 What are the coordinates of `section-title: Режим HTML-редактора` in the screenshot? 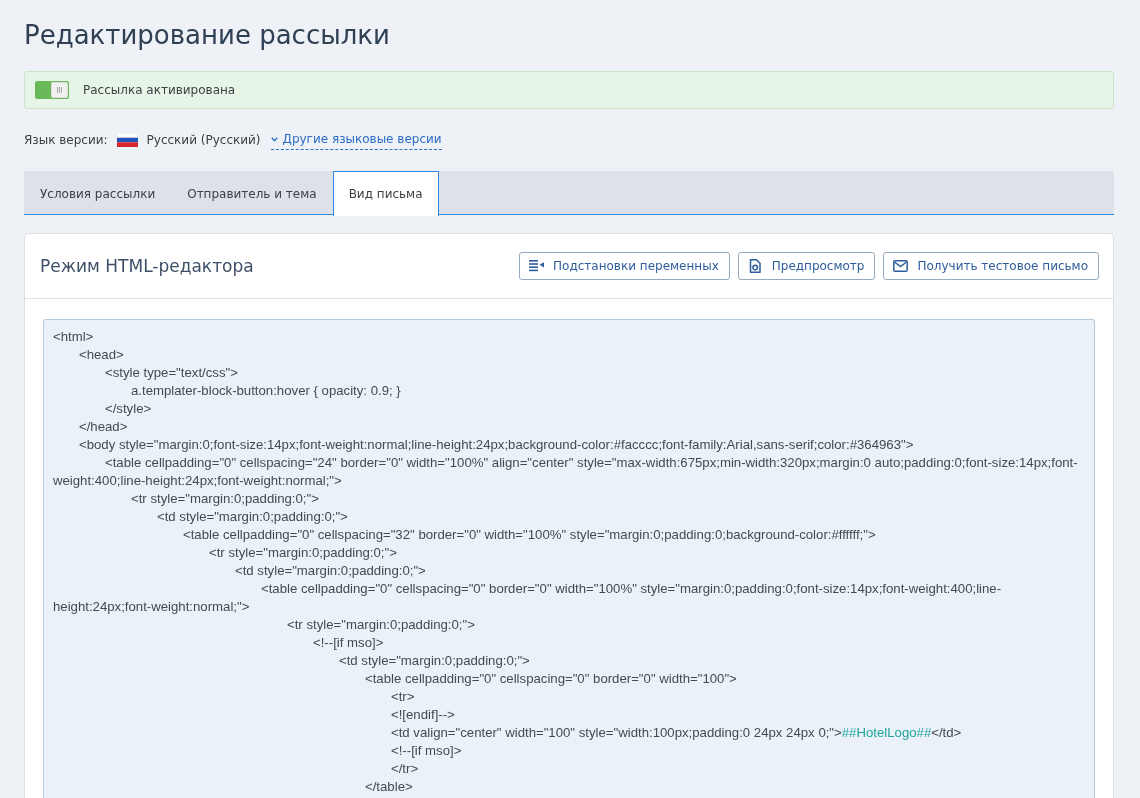 It's located at (147, 266).